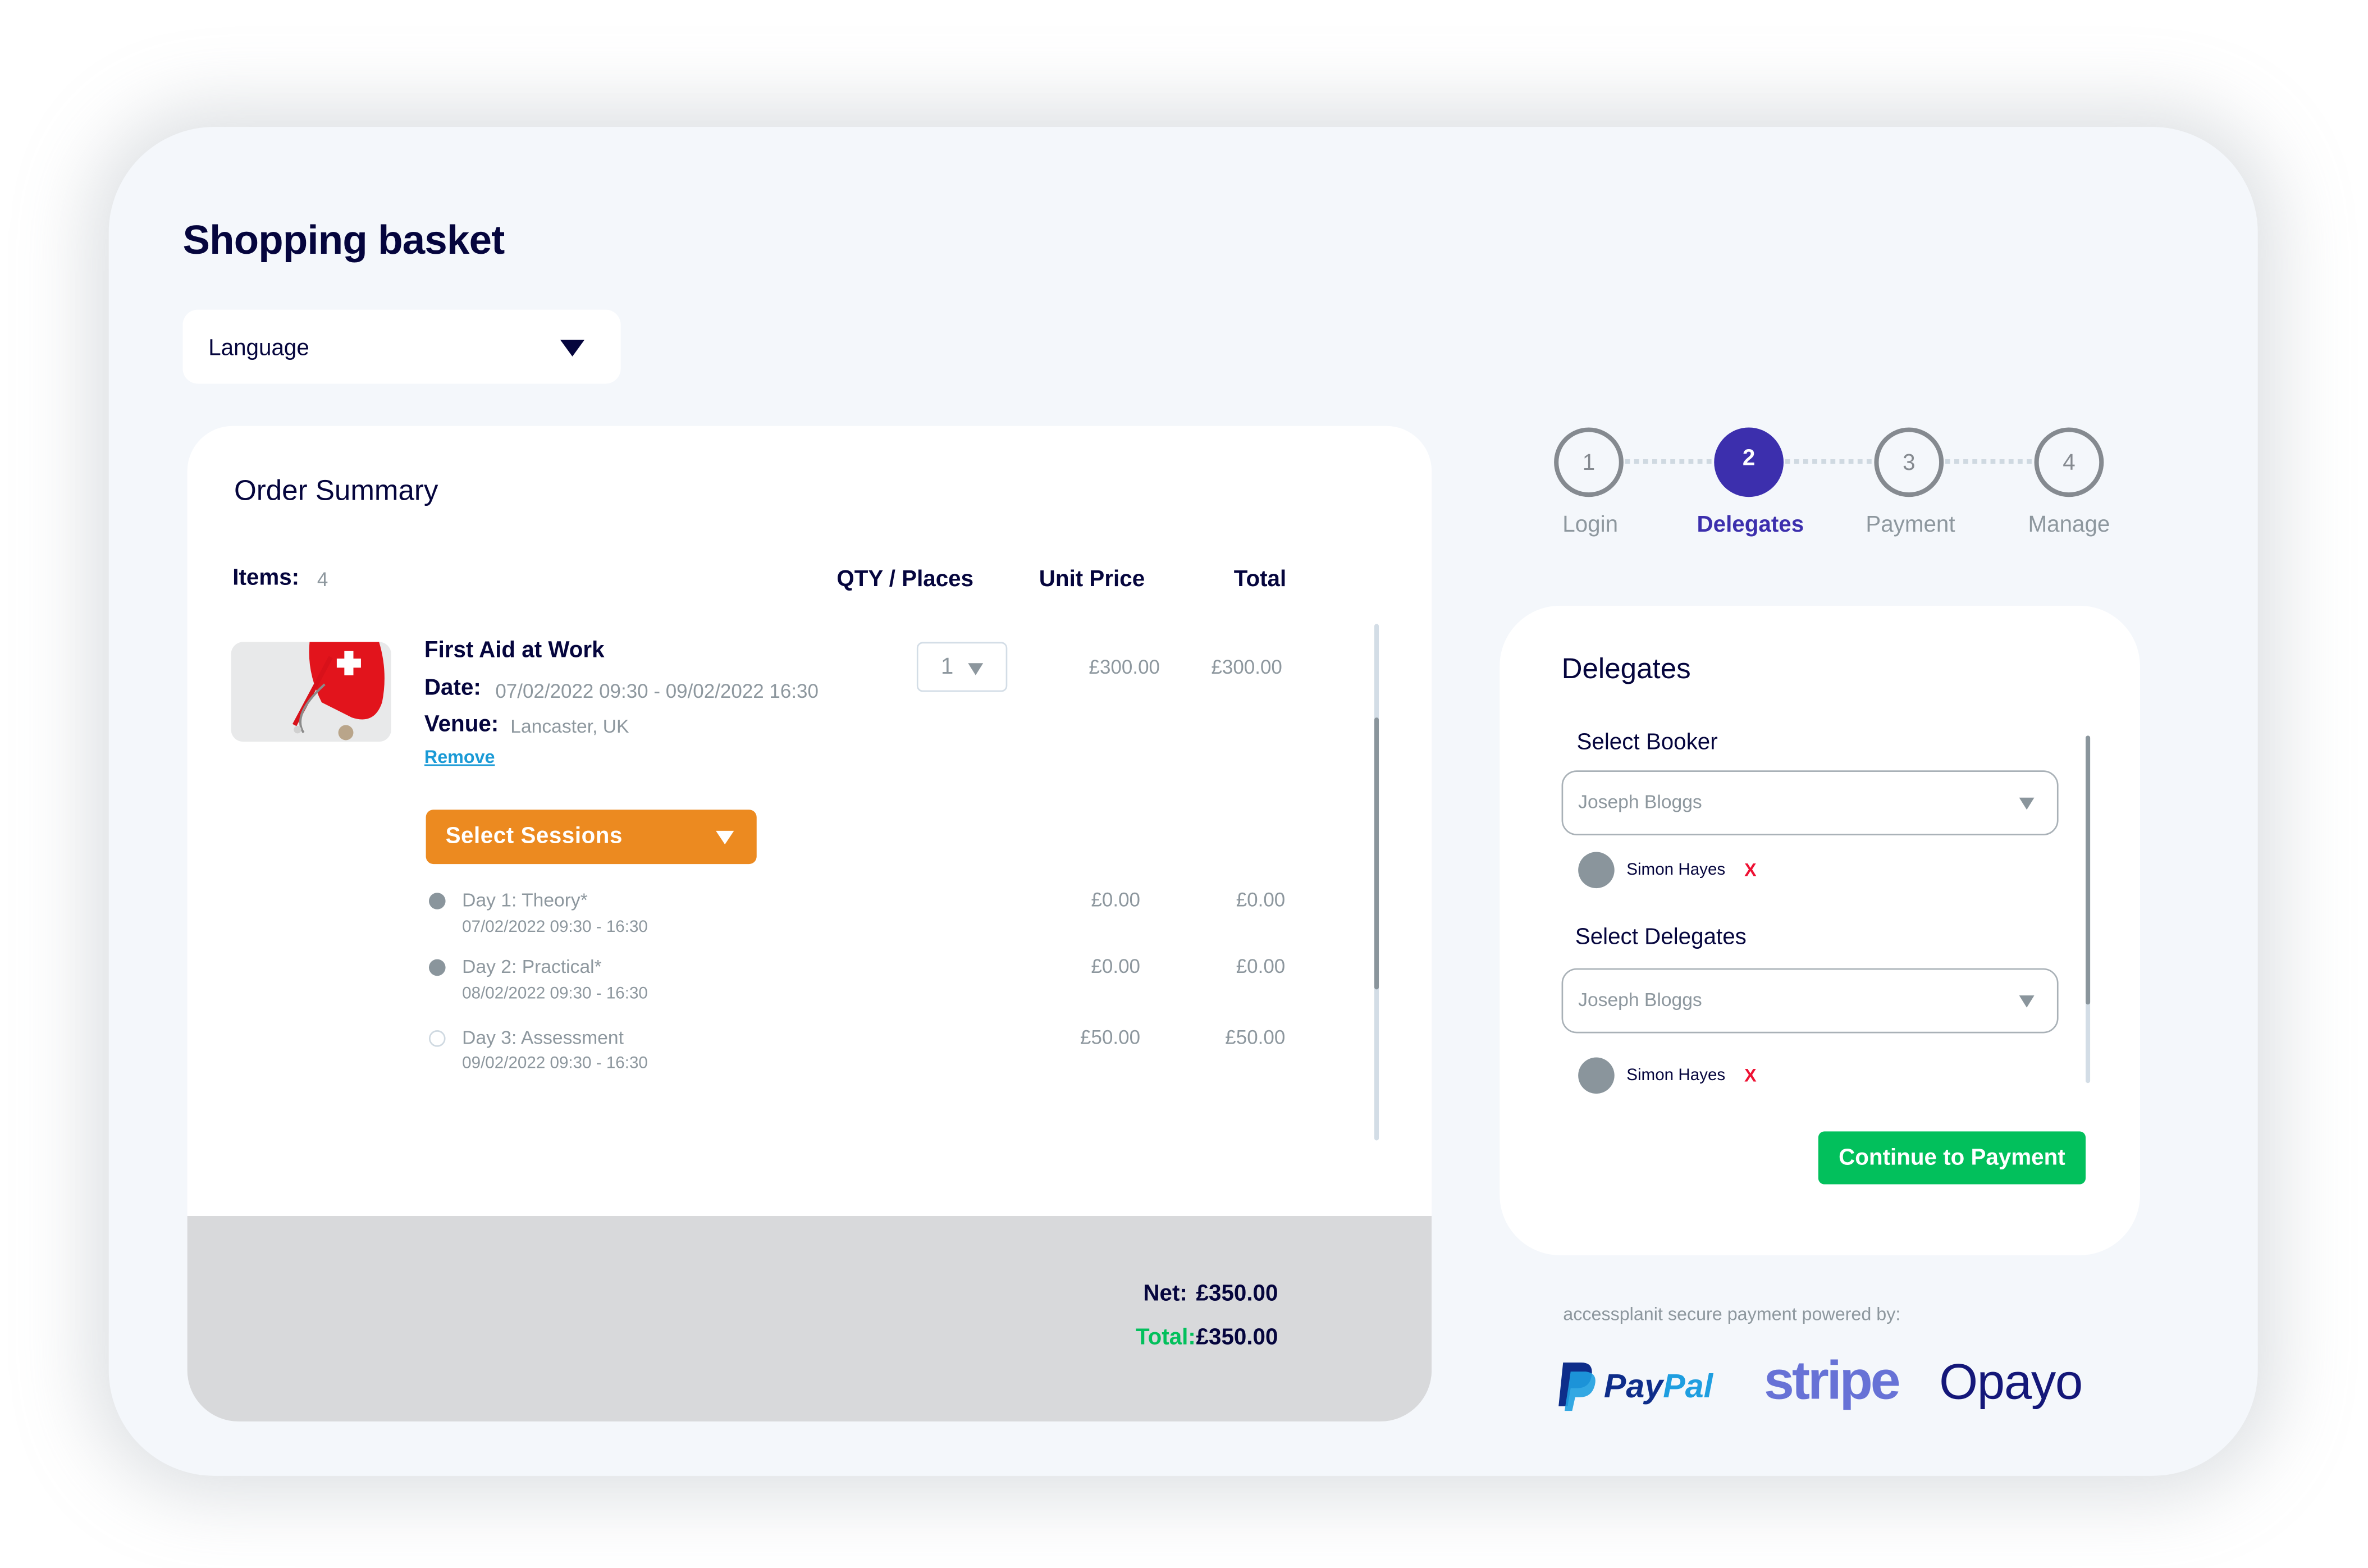 The width and height of the screenshot is (2368, 1568). What do you see at coordinates (905, 579) in the screenshot?
I see `column-header-qty: QTY / Places` at bounding box center [905, 579].